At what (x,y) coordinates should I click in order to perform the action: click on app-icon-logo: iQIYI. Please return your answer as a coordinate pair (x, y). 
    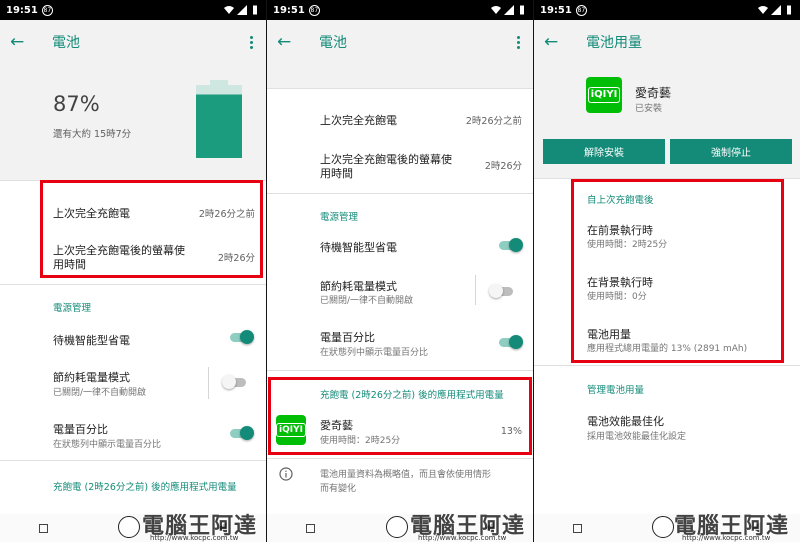
    Looking at the image, I should click on (604, 95).